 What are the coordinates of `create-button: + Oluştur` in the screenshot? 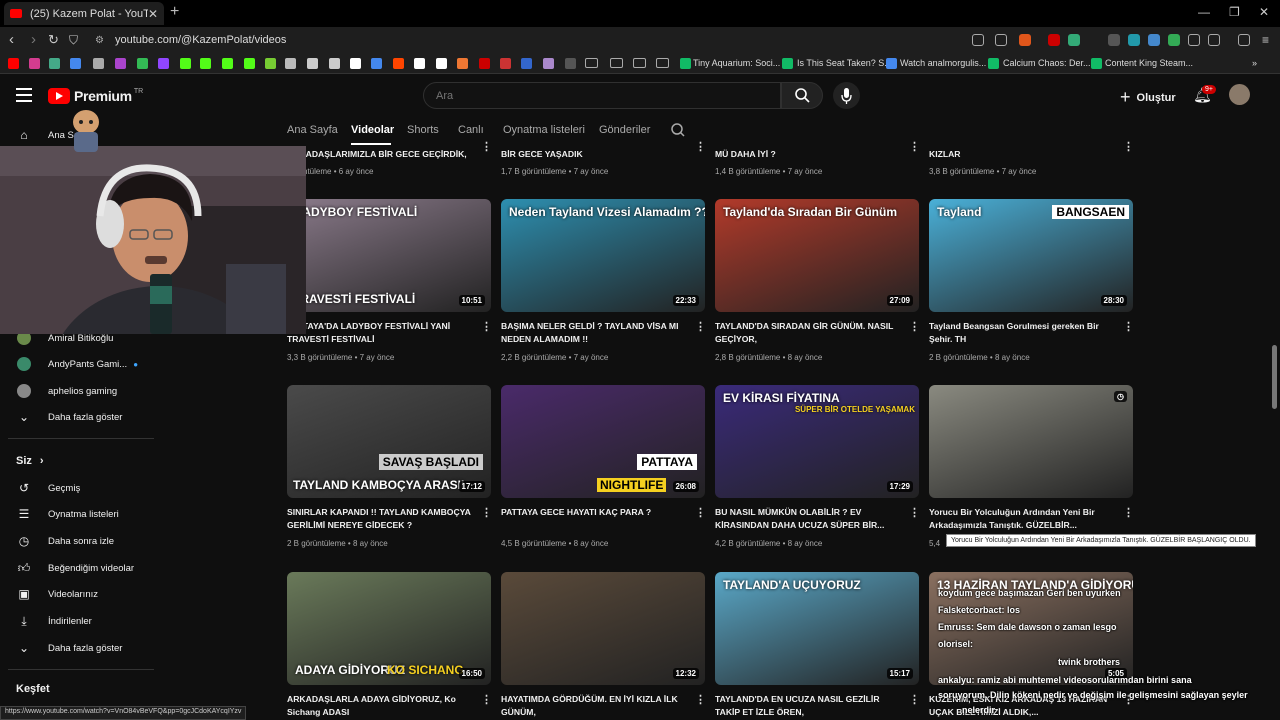 It's located at (1148, 97).